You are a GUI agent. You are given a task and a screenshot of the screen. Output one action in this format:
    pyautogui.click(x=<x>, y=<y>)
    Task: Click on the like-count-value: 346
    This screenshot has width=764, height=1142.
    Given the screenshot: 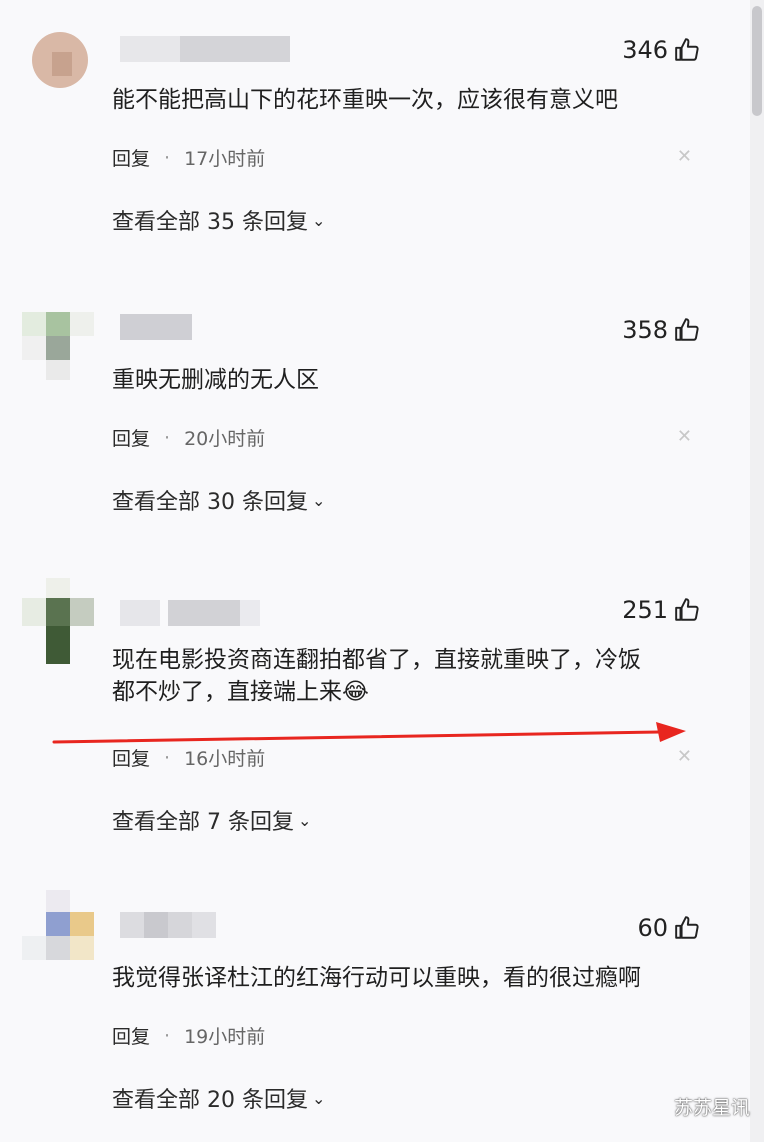 What is the action you would take?
    pyautogui.click(x=645, y=50)
    